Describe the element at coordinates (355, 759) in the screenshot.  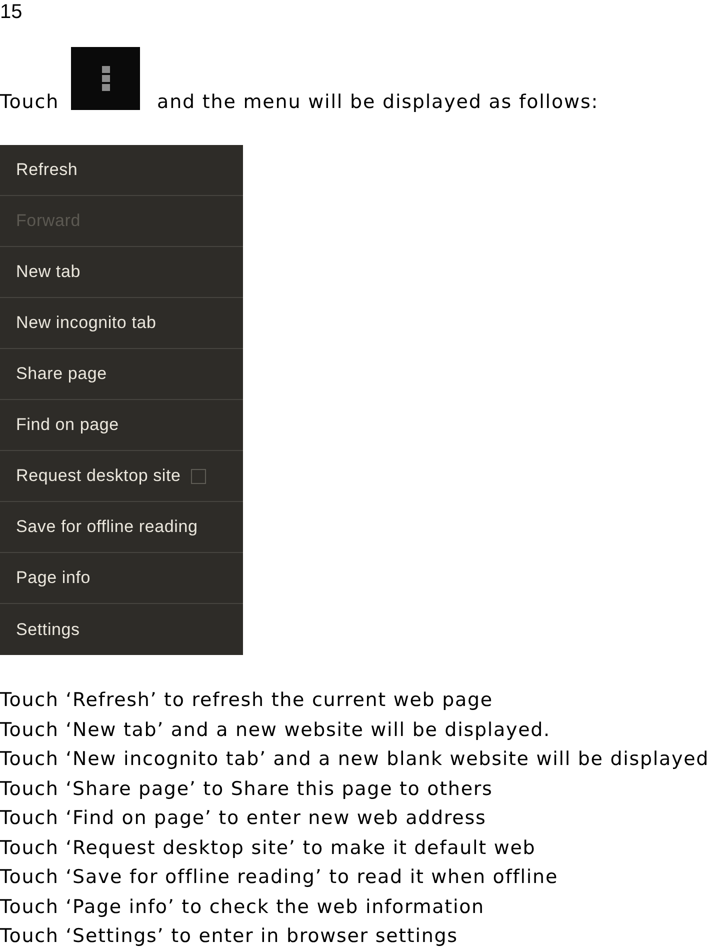
I see `instruction-text: Touch ‘New incognito tab’ and a new blank website will be displayed` at that location.